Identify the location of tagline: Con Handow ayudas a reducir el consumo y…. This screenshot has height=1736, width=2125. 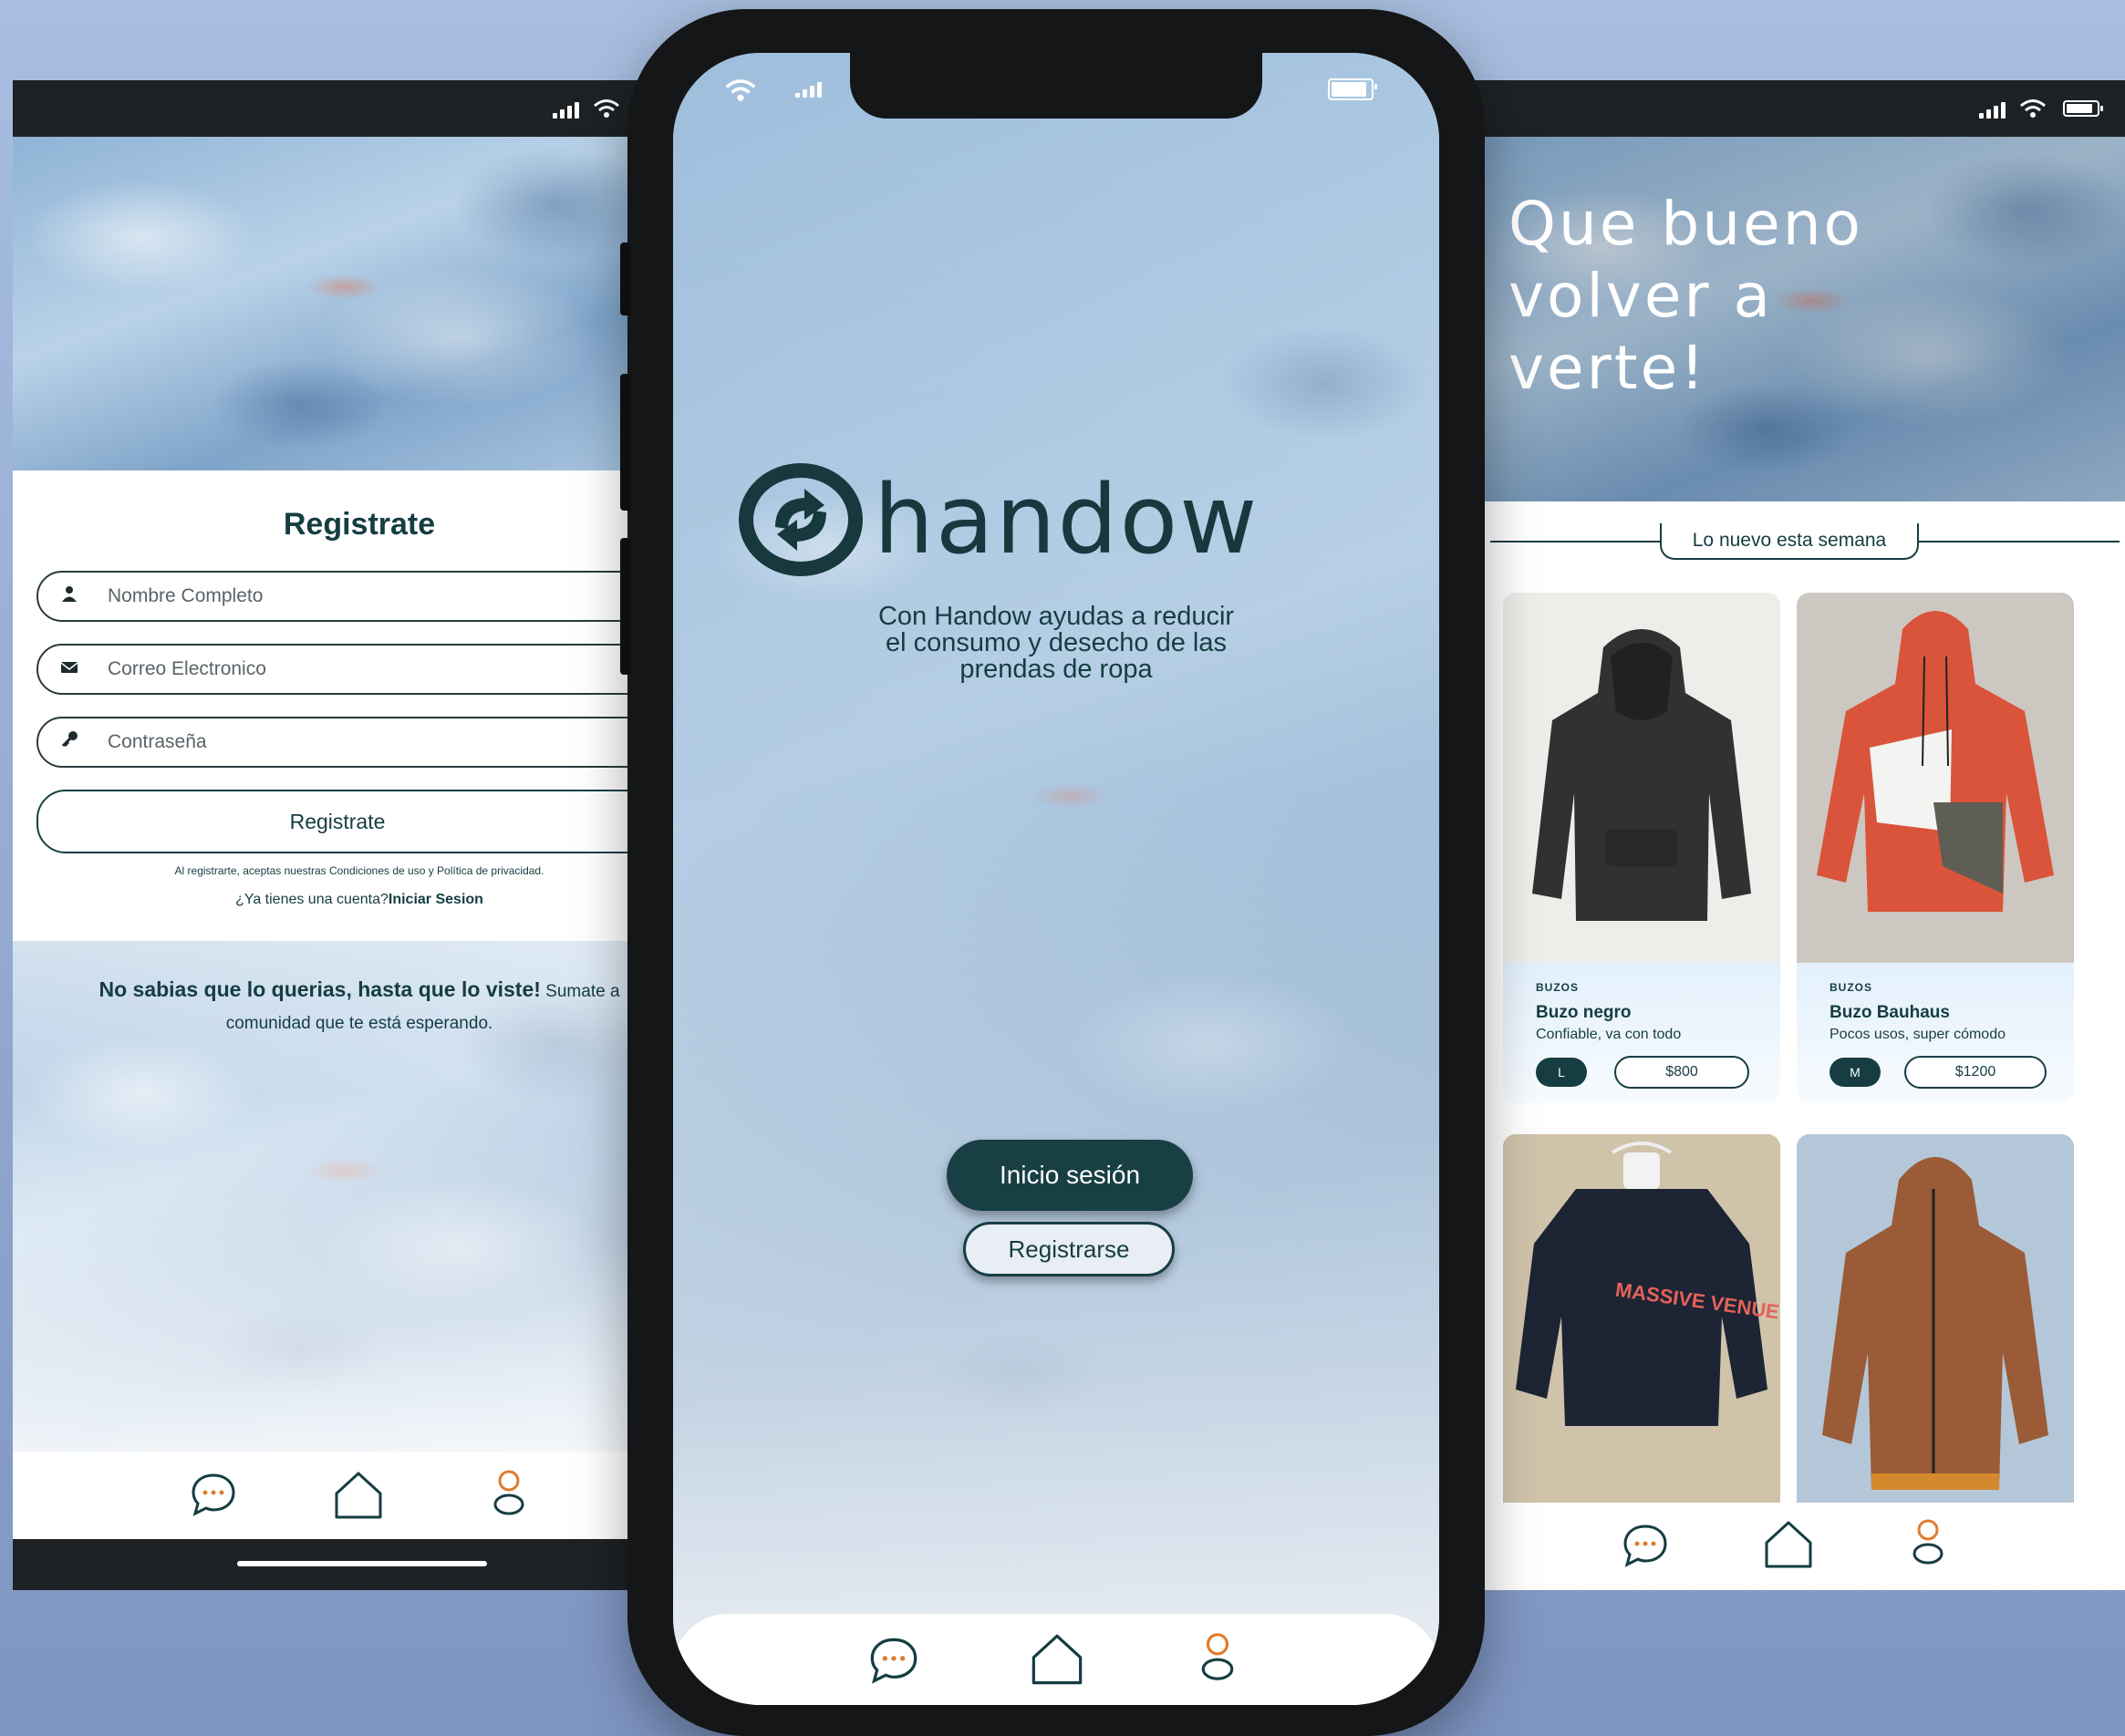
(1056, 643).